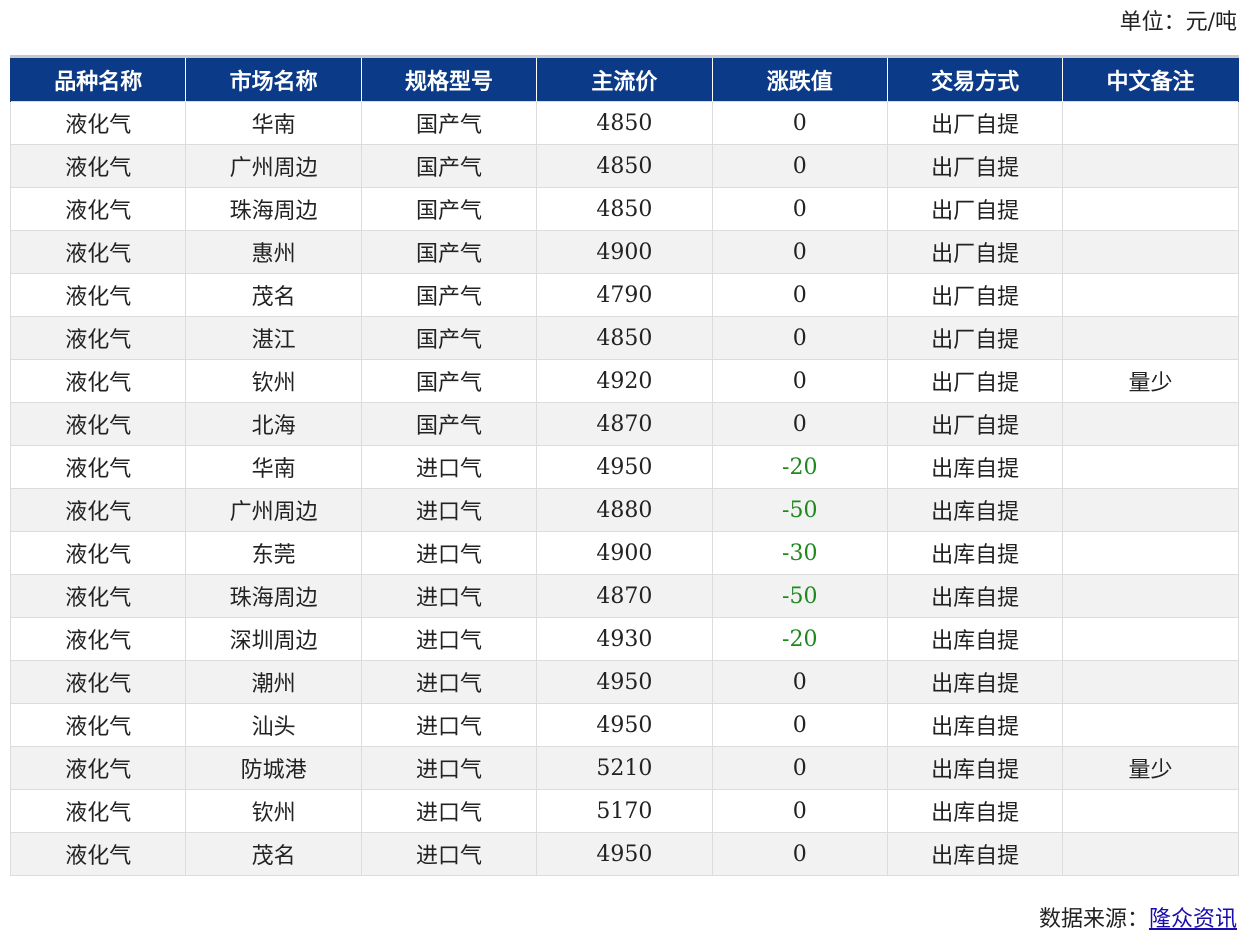 The width and height of the screenshot is (1249, 947). I want to click on table-row: 液化气 华南 进口气 4950 -20 出库自提, so click(624, 467).